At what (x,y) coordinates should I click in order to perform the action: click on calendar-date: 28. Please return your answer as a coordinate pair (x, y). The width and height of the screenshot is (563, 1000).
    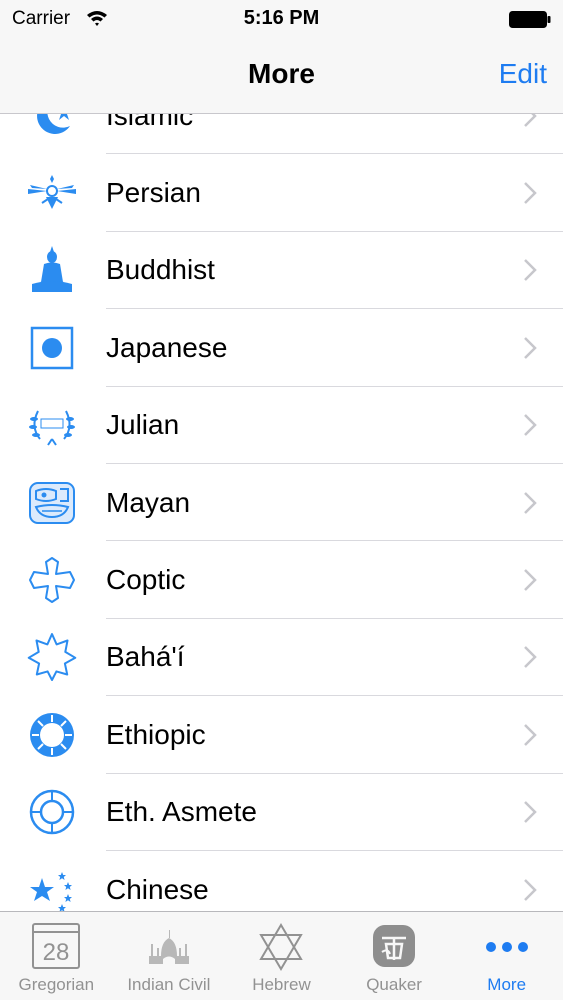
    Looking at the image, I should click on (56, 952).